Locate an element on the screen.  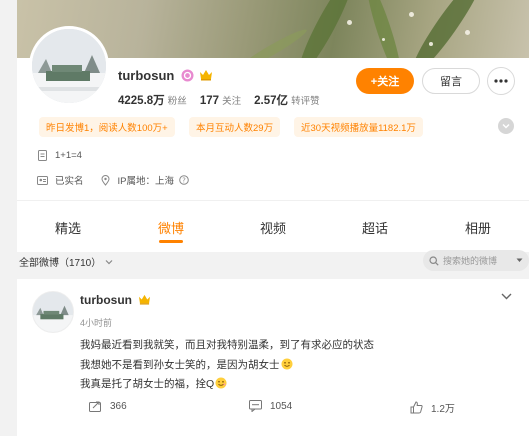
engagement-count: 2.57亿 is located at coordinates (271, 101).